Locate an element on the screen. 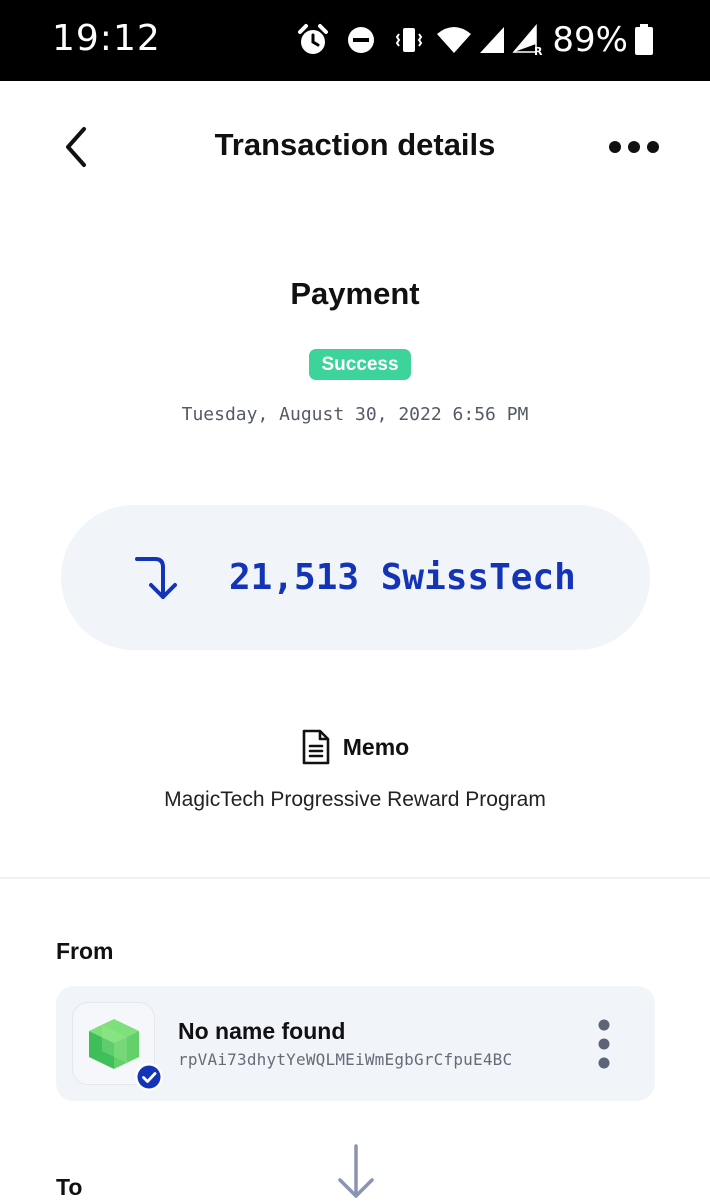  account-menu-button is located at coordinates (604, 1044).